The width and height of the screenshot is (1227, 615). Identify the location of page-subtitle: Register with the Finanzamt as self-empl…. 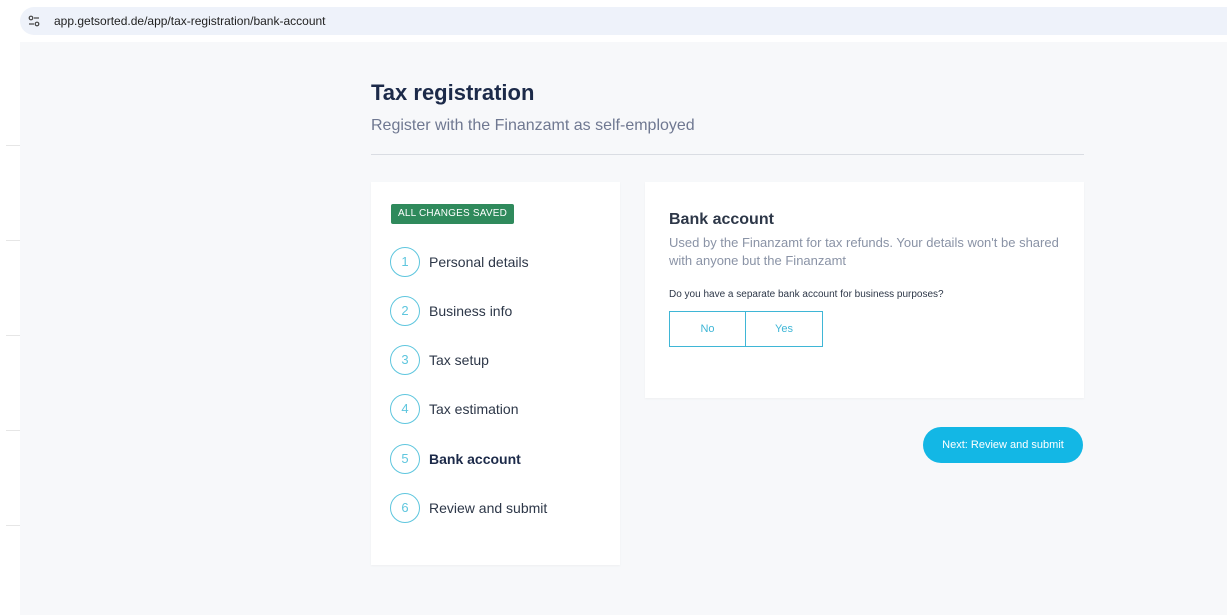
(533, 125).